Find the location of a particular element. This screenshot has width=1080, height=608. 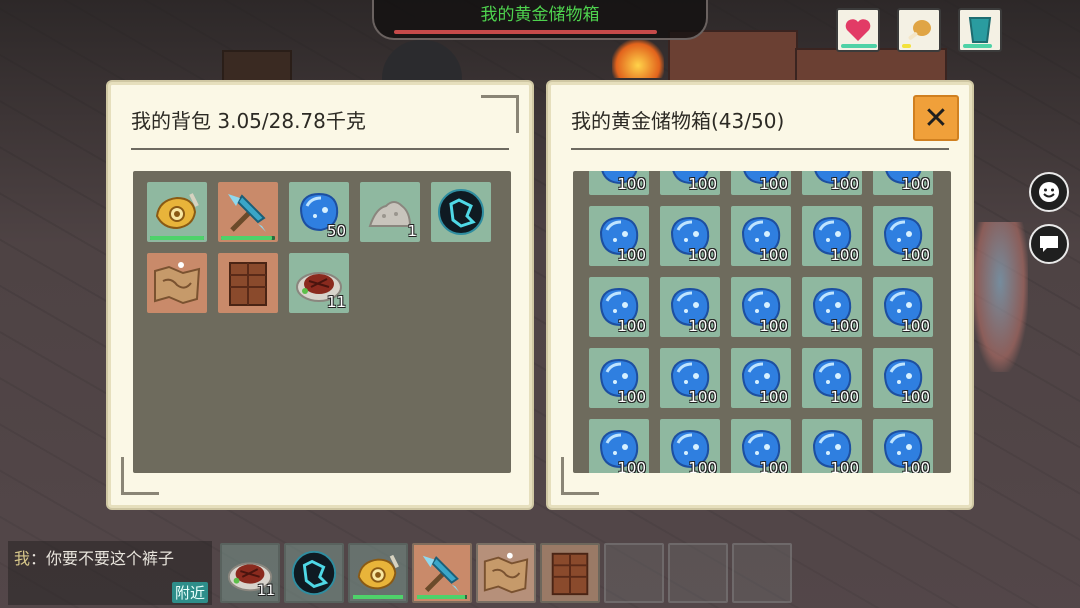

inventory-slot: 50 is located at coordinates (319, 212).